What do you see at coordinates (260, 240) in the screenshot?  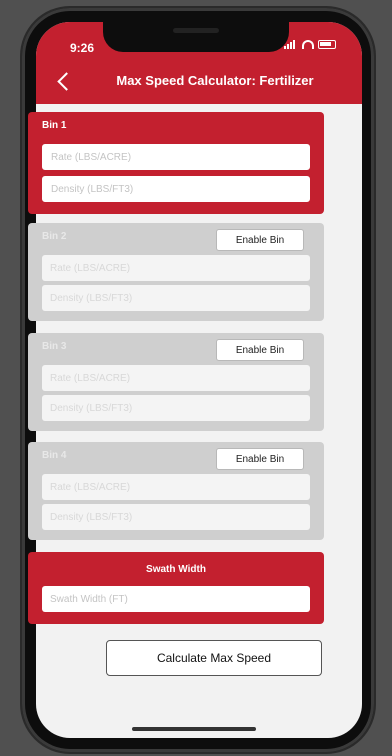 I see `enable-bin-2-button: Enable Bin` at bounding box center [260, 240].